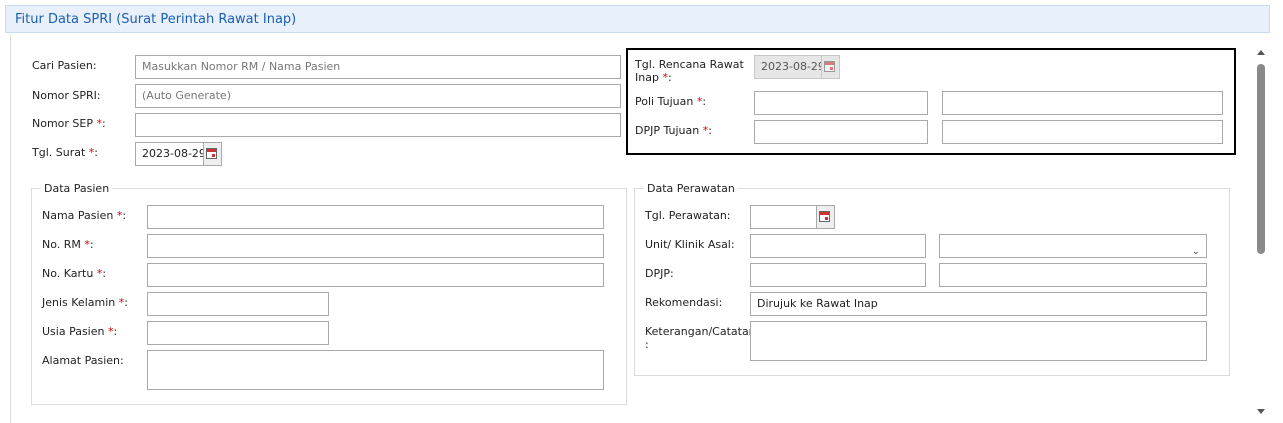 This screenshot has width=1283, height=423. What do you see at coordinates (1073, 246) in the screenshot?
I see `unit-klinik-select: ⌄` at bounding box center [1073, 246].